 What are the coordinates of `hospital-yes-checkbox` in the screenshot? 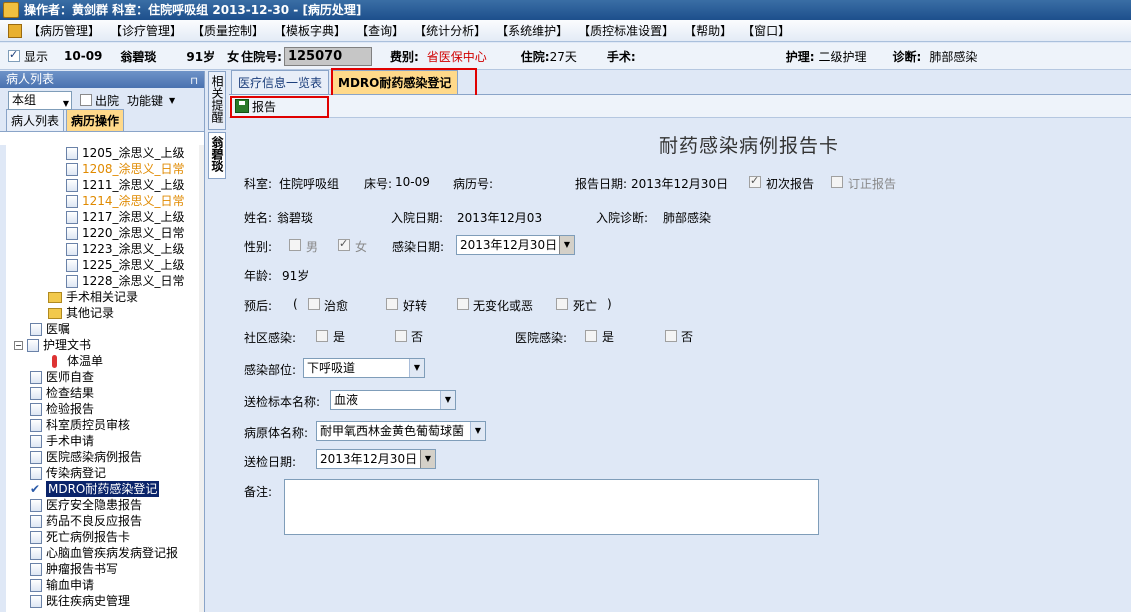 It's located at (591, 336).